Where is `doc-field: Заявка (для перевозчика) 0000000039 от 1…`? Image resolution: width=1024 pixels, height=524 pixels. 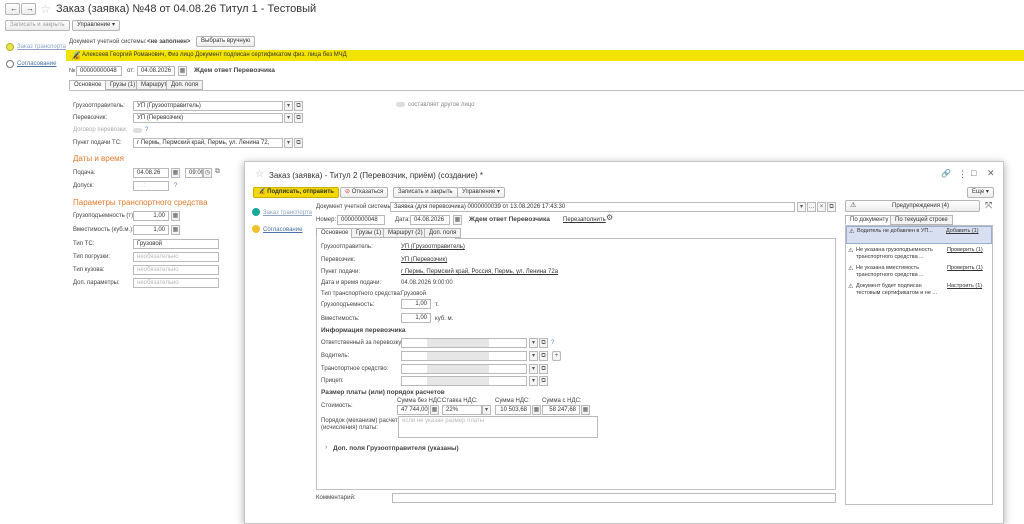
doc-field: Заявка (для перевозчика) 0000000039 от 1… is located at coordinates (592, 207).